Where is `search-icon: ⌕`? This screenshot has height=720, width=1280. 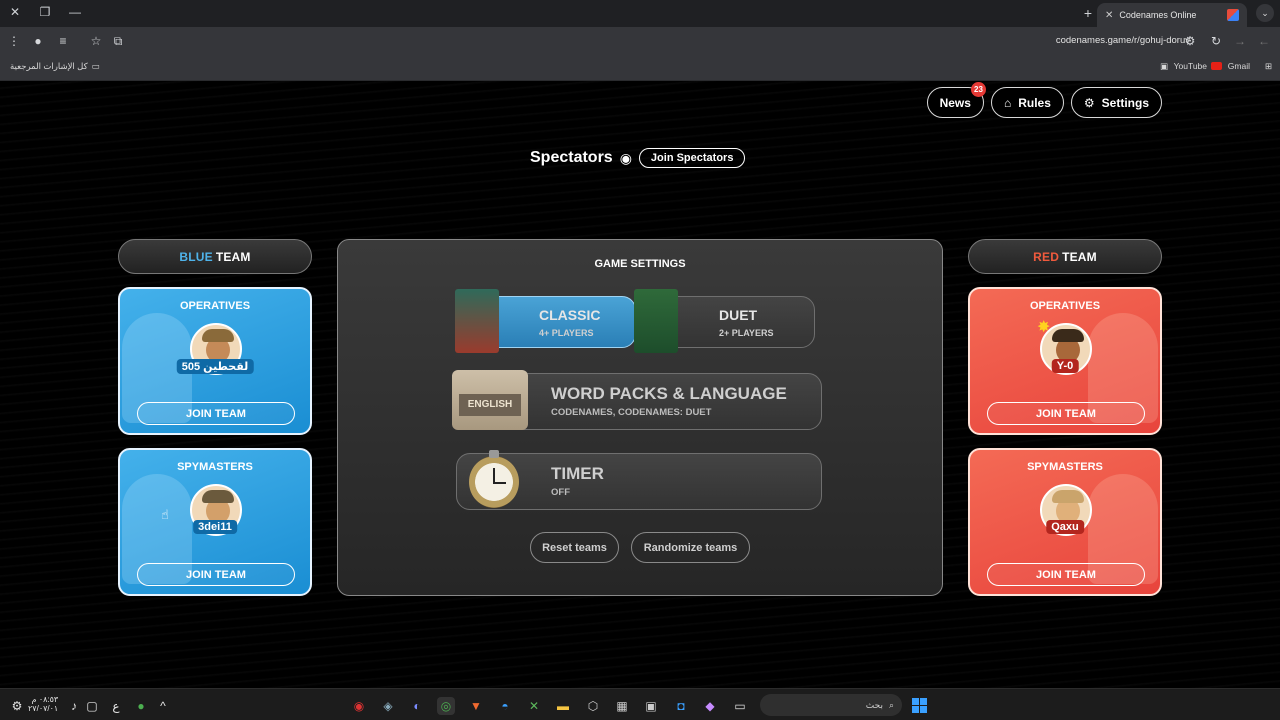
search-icon: ⌕ is located at coordinates (891, 704).